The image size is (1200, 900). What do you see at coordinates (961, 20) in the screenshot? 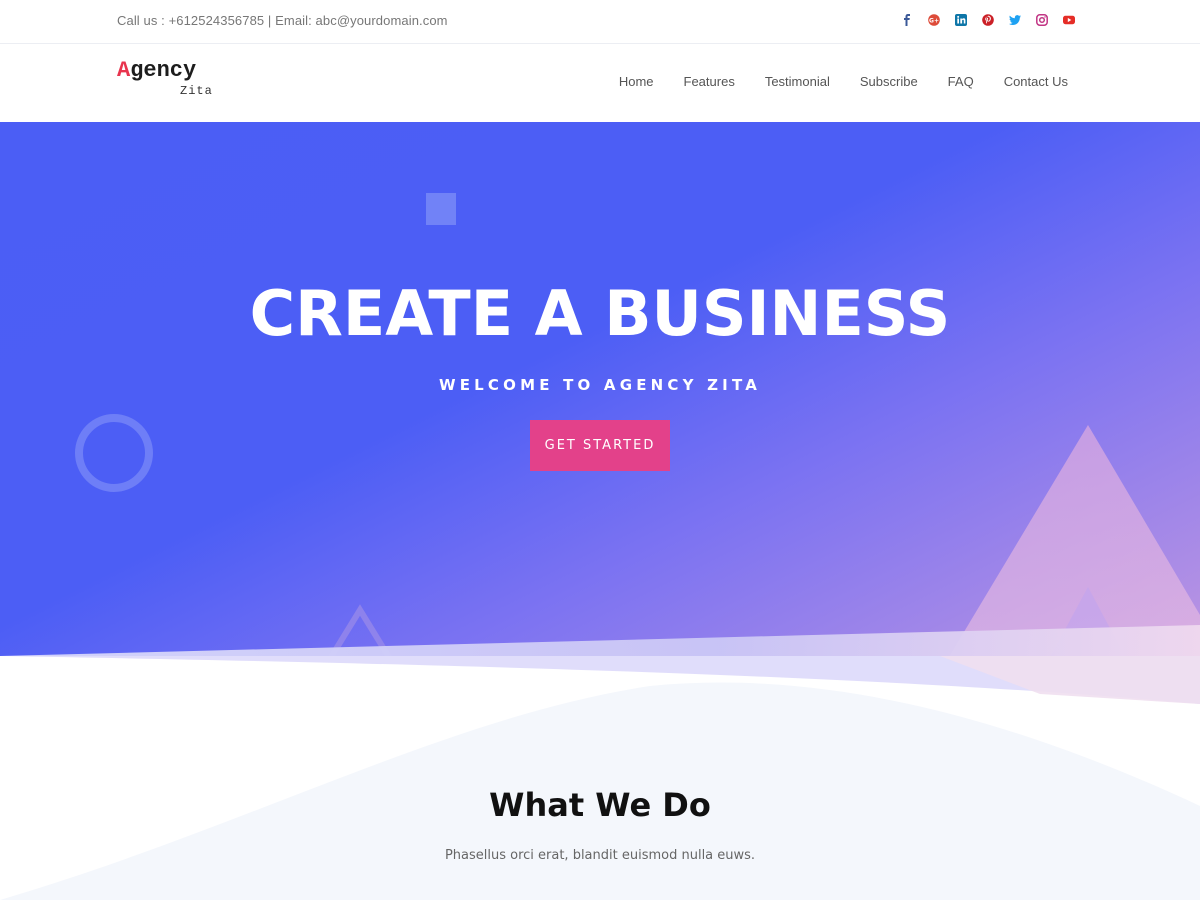
I see `linkedin-icon` at bounding box center [961, 20].